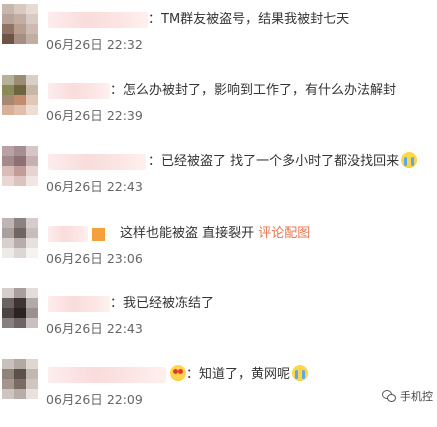 This screenshot has width=437, height=427. Describe the element at coordinates (124, 258) in the screenshot. I see `comment-time: 23:06` at that location.